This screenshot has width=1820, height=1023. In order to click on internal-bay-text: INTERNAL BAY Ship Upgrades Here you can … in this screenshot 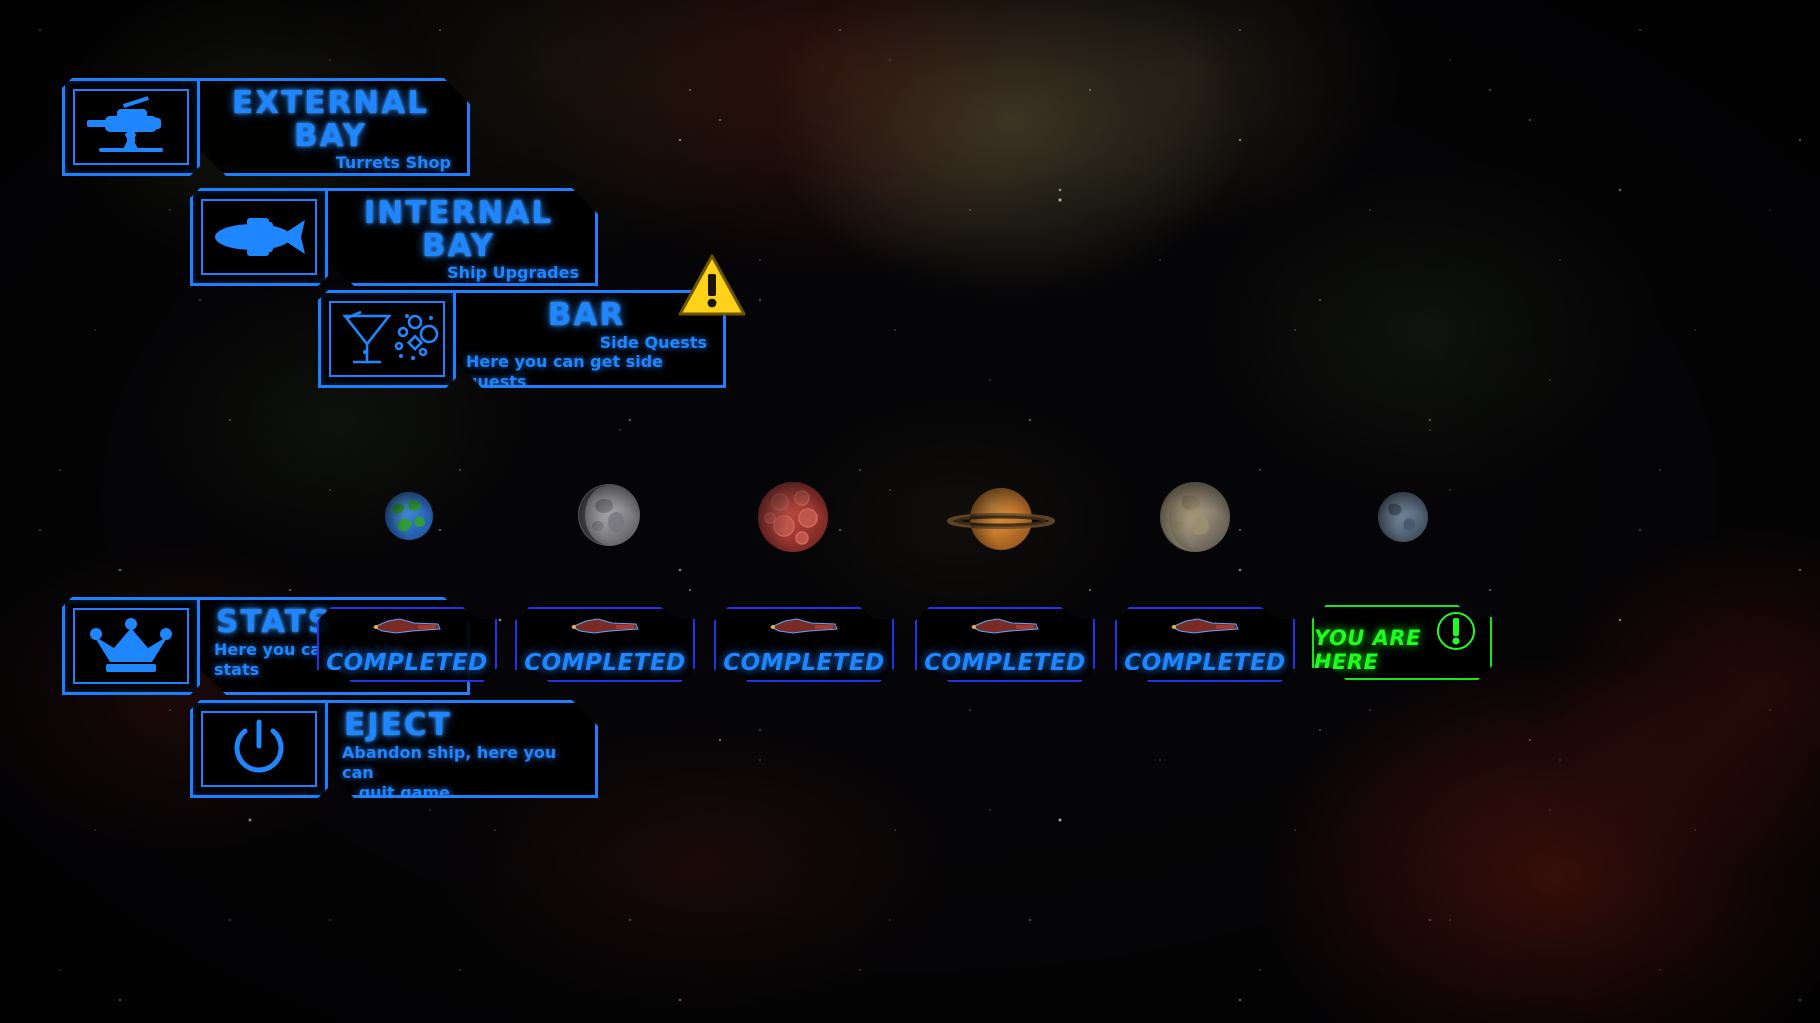, I will do `click(463, 237)`.